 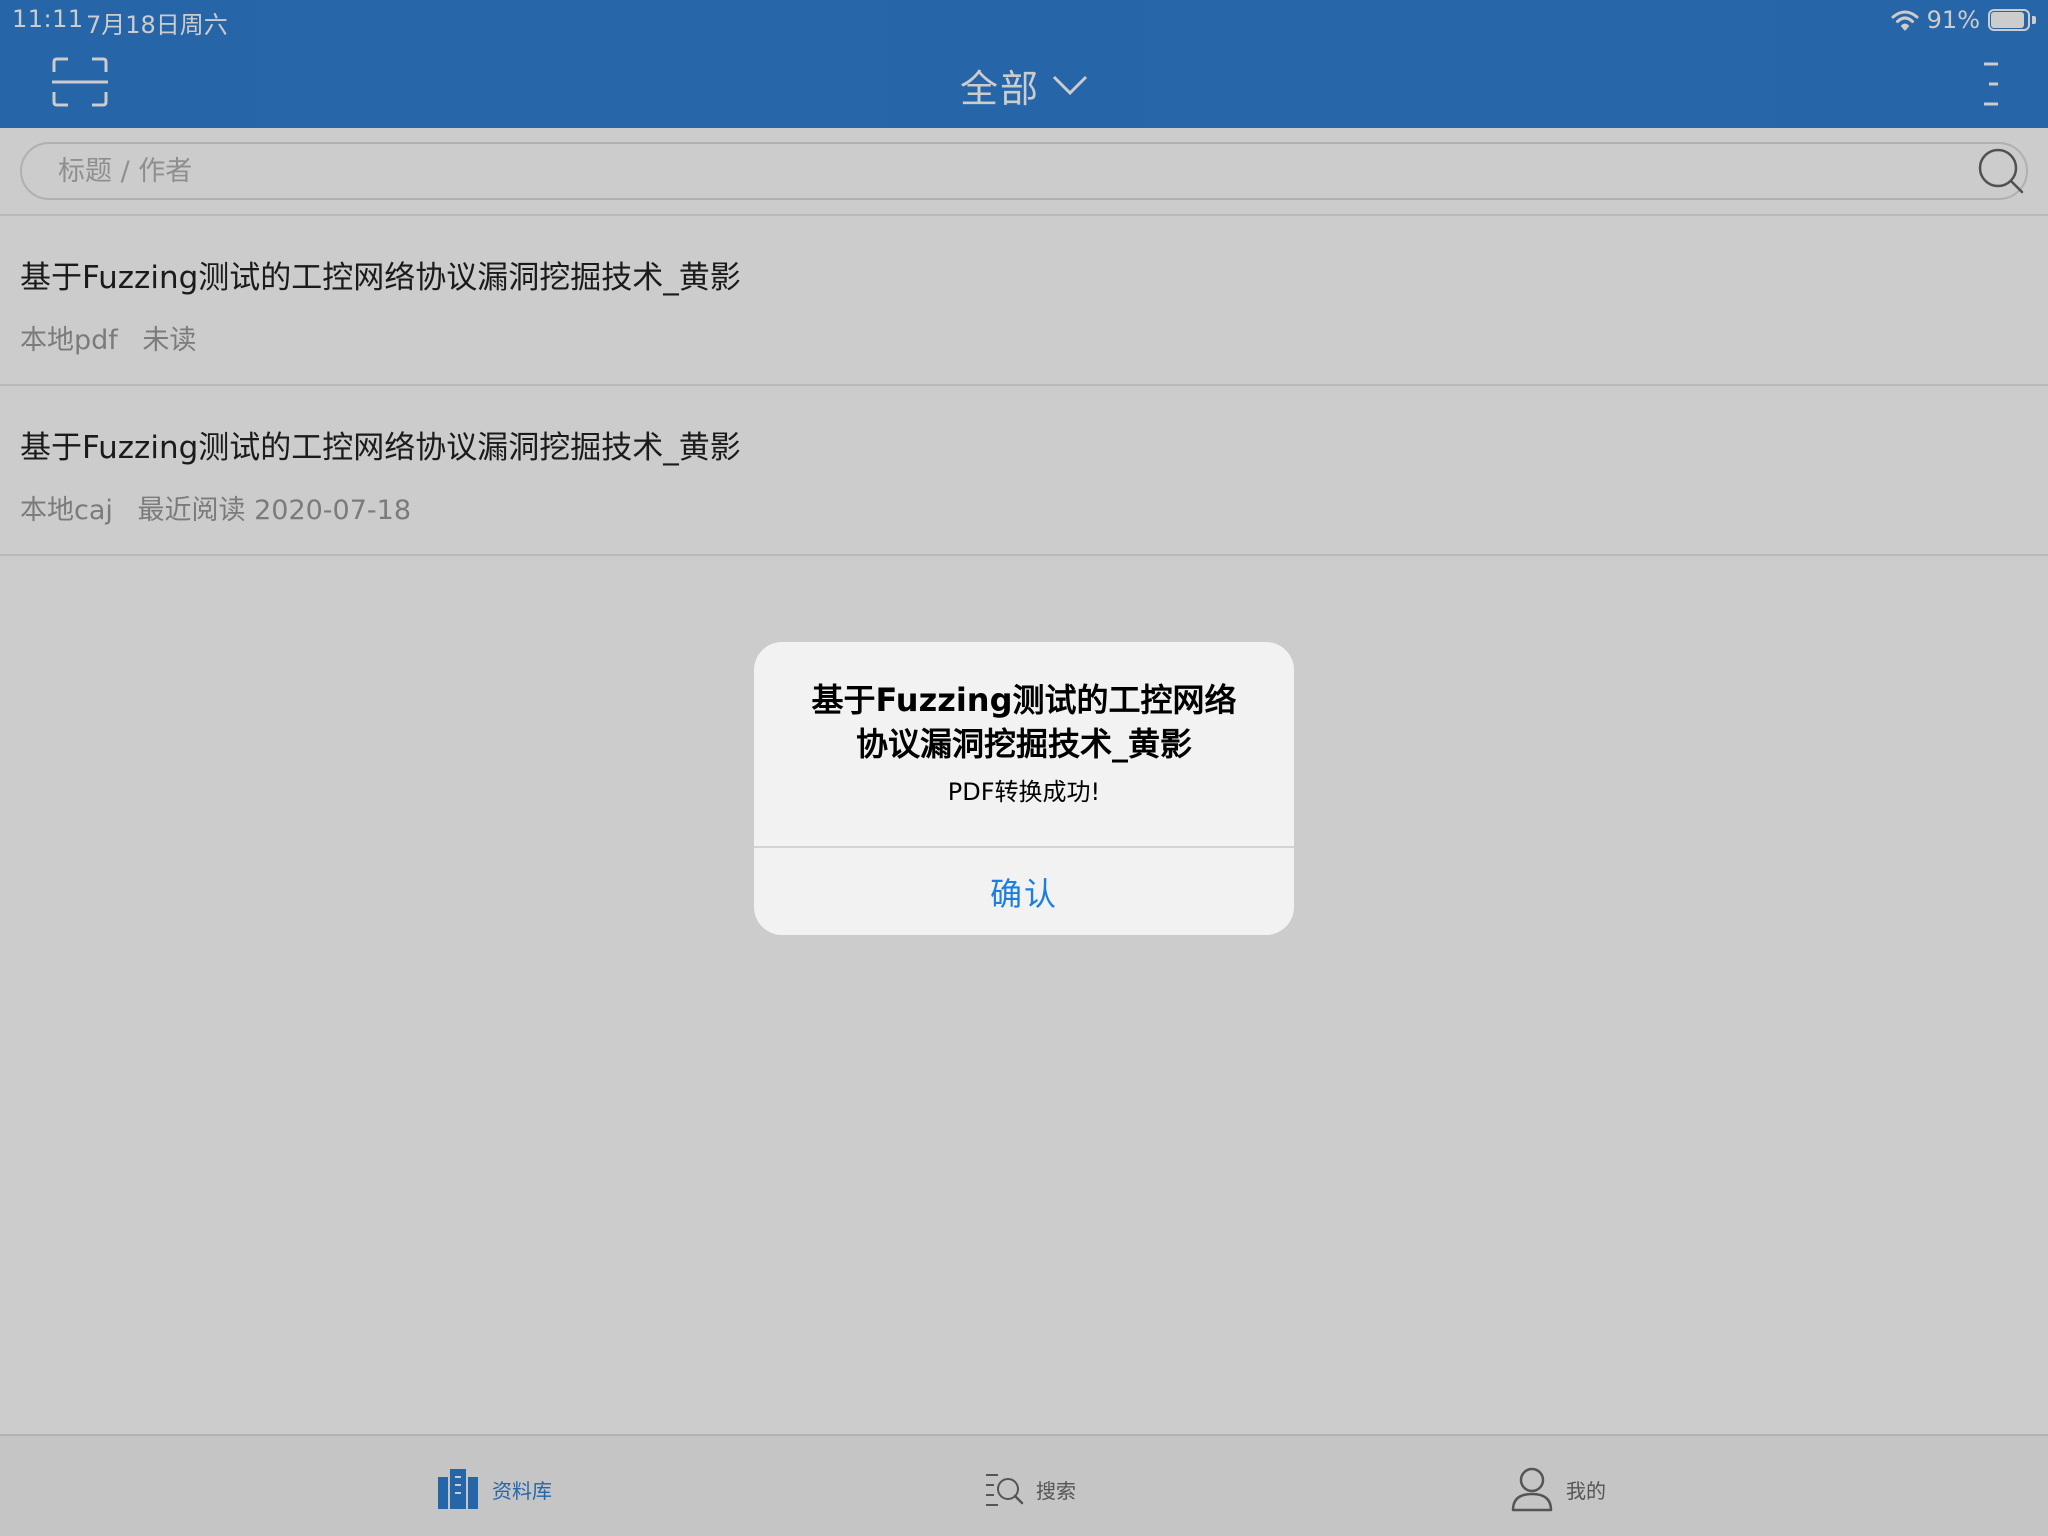 I want to click on alert-dialog: 基于Fuzzing测试的工控网络 协议漏洞挖掘技术_黄影 PDF转换成功! 确认, so click(x=1024, y=788).